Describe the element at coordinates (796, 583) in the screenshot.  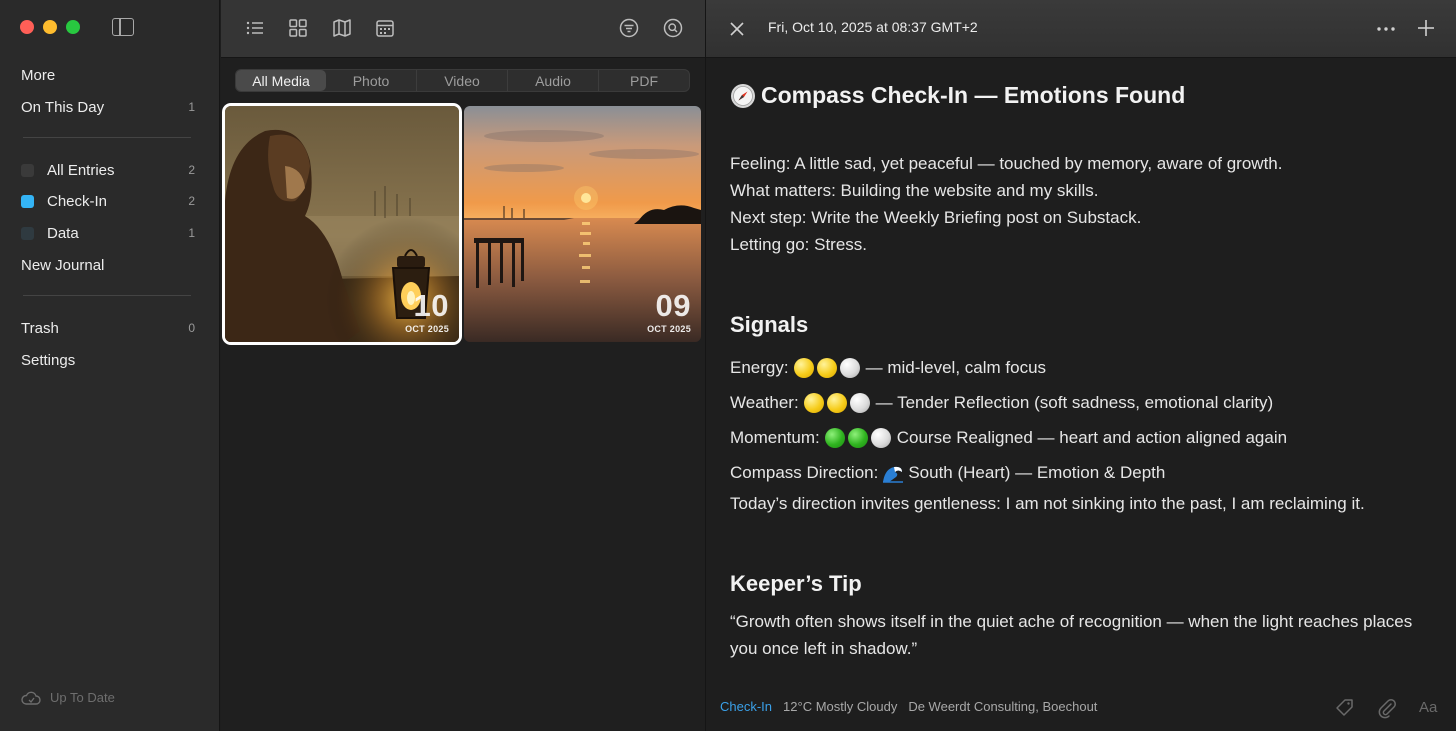
I see `keepers-tip-heading: Keeper’s Tip` at that location.